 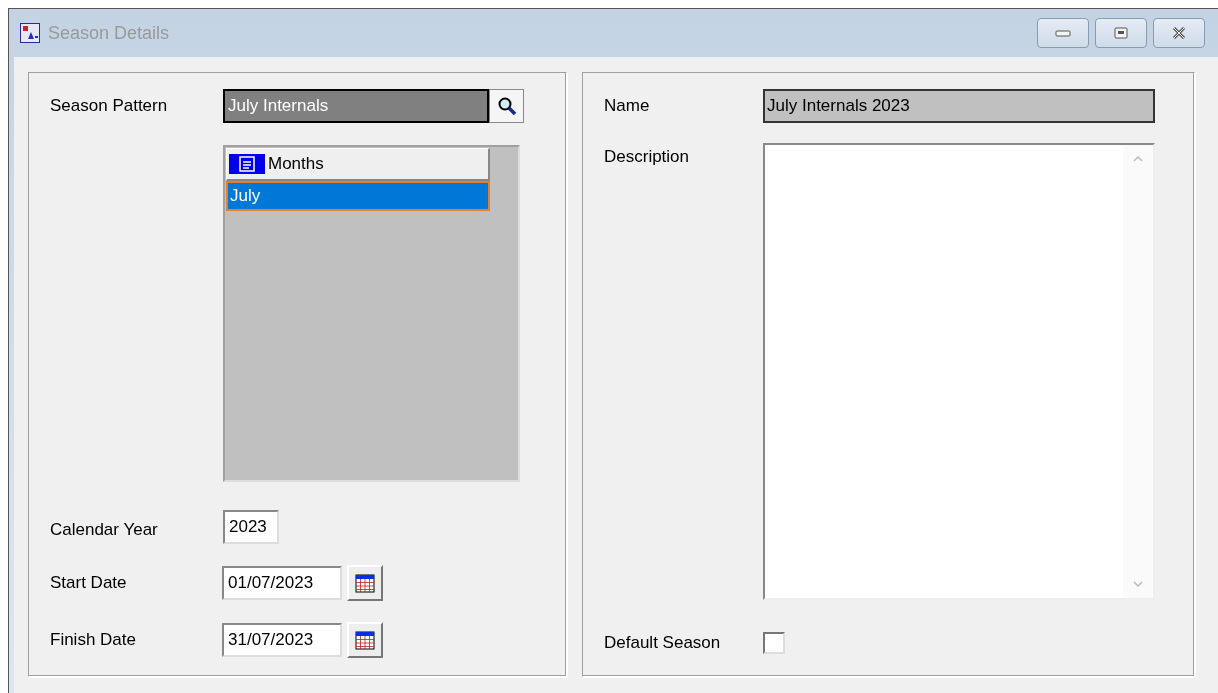 I want to click on field-label: Start Date, so click(x=89, y=583).